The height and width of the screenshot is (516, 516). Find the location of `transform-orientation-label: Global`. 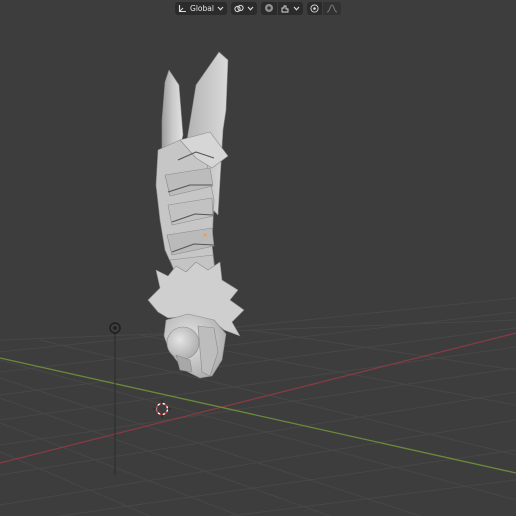

transform-orientation-label: Global is located at coordinates (202, 8).